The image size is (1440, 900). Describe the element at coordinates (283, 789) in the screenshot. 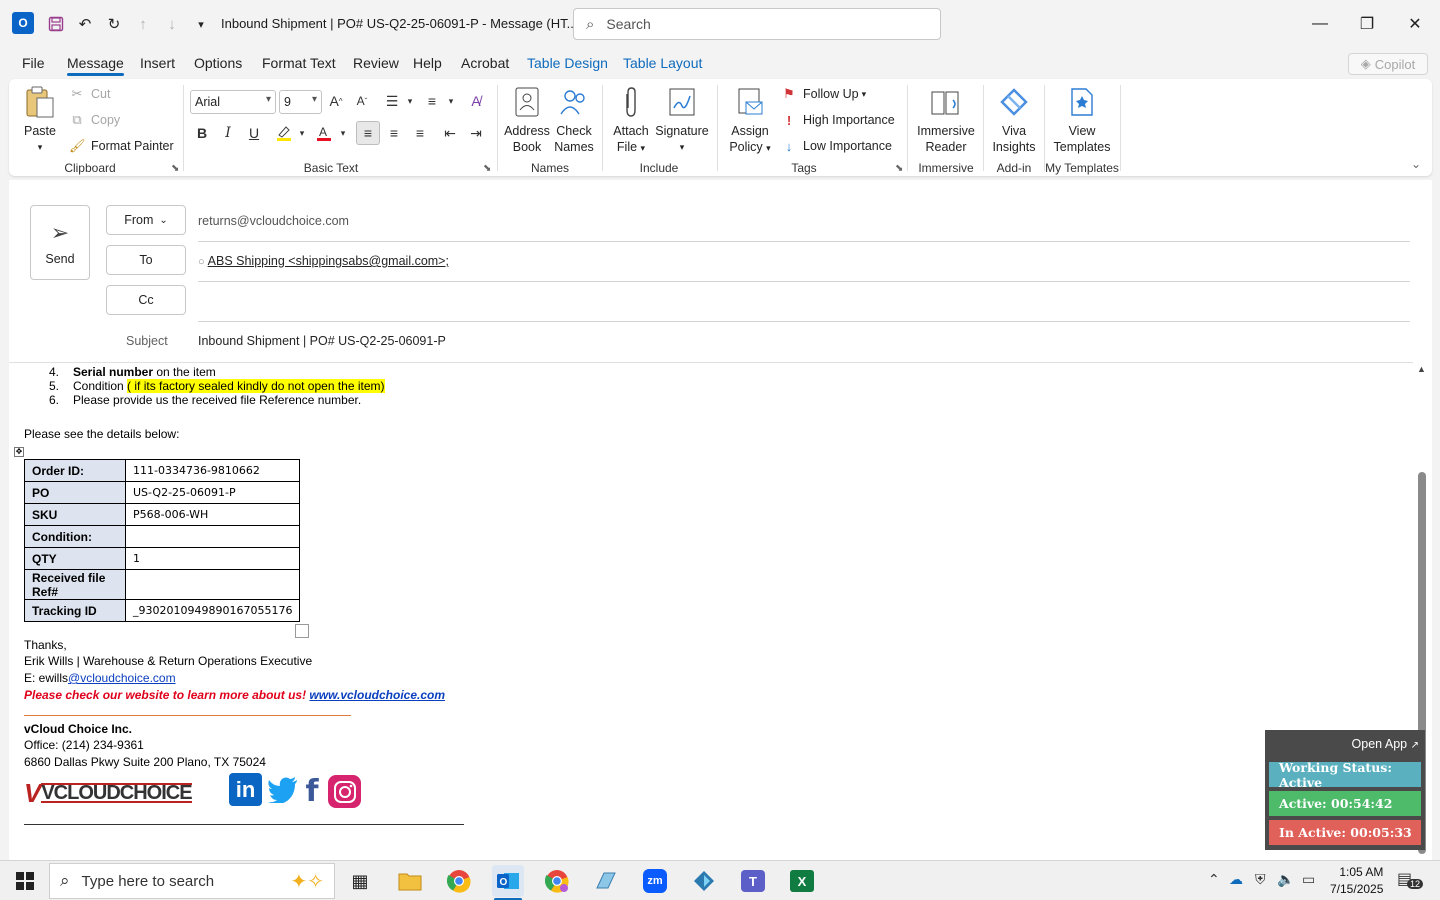

I see `twitter-icon` at that location.